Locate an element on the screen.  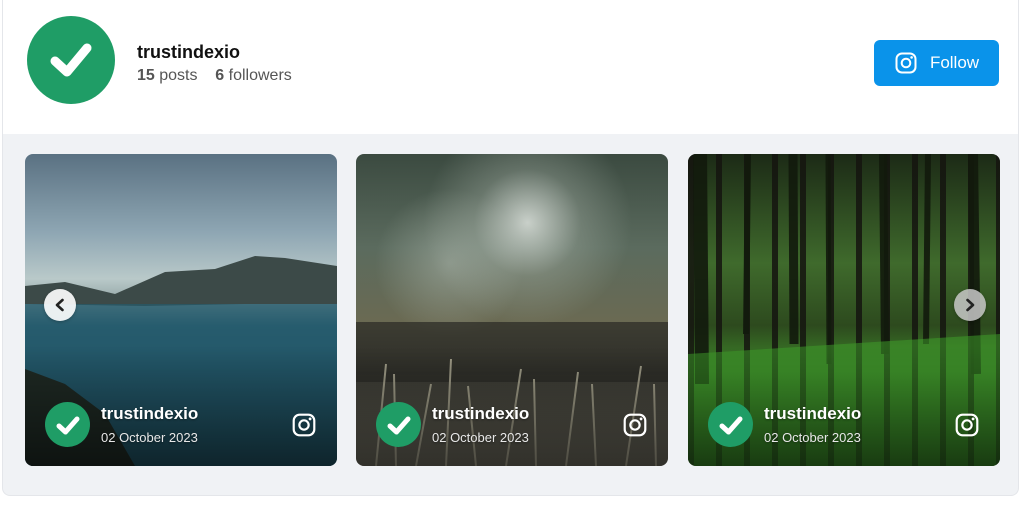
chevron-left-icon is located at coordinates (59, 305).